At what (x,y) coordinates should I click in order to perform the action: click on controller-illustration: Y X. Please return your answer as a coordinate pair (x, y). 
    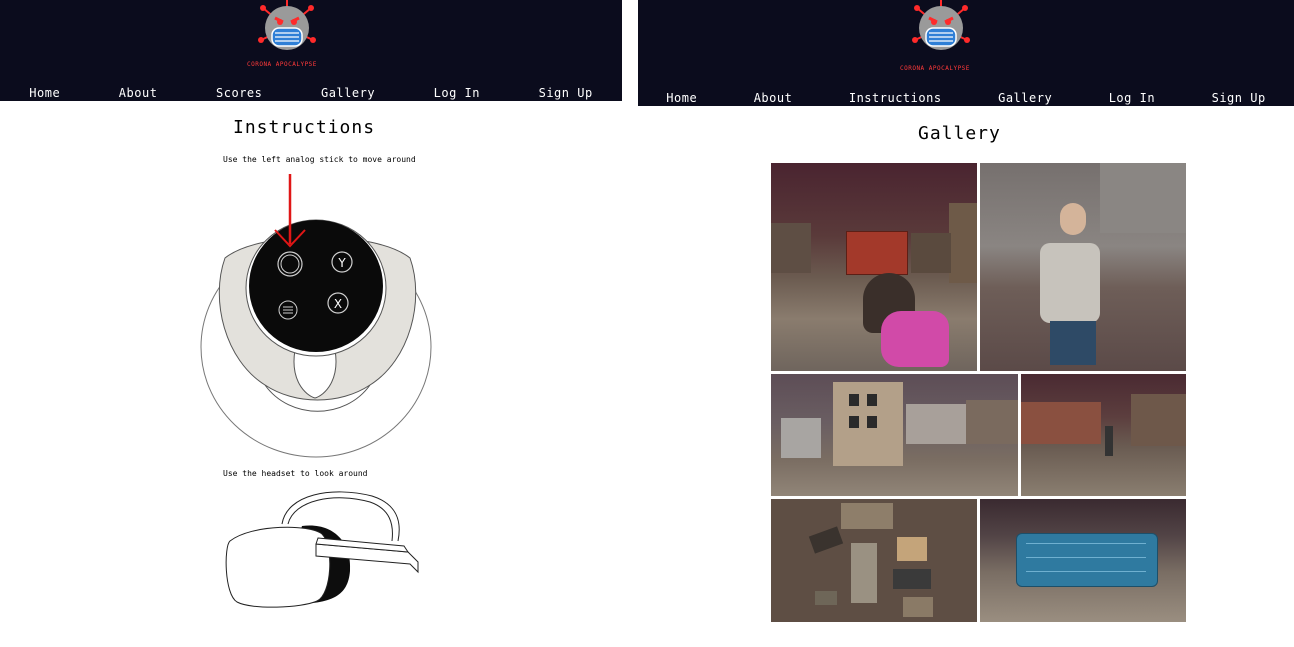
    Looking at the image, I should click on (316, 316).